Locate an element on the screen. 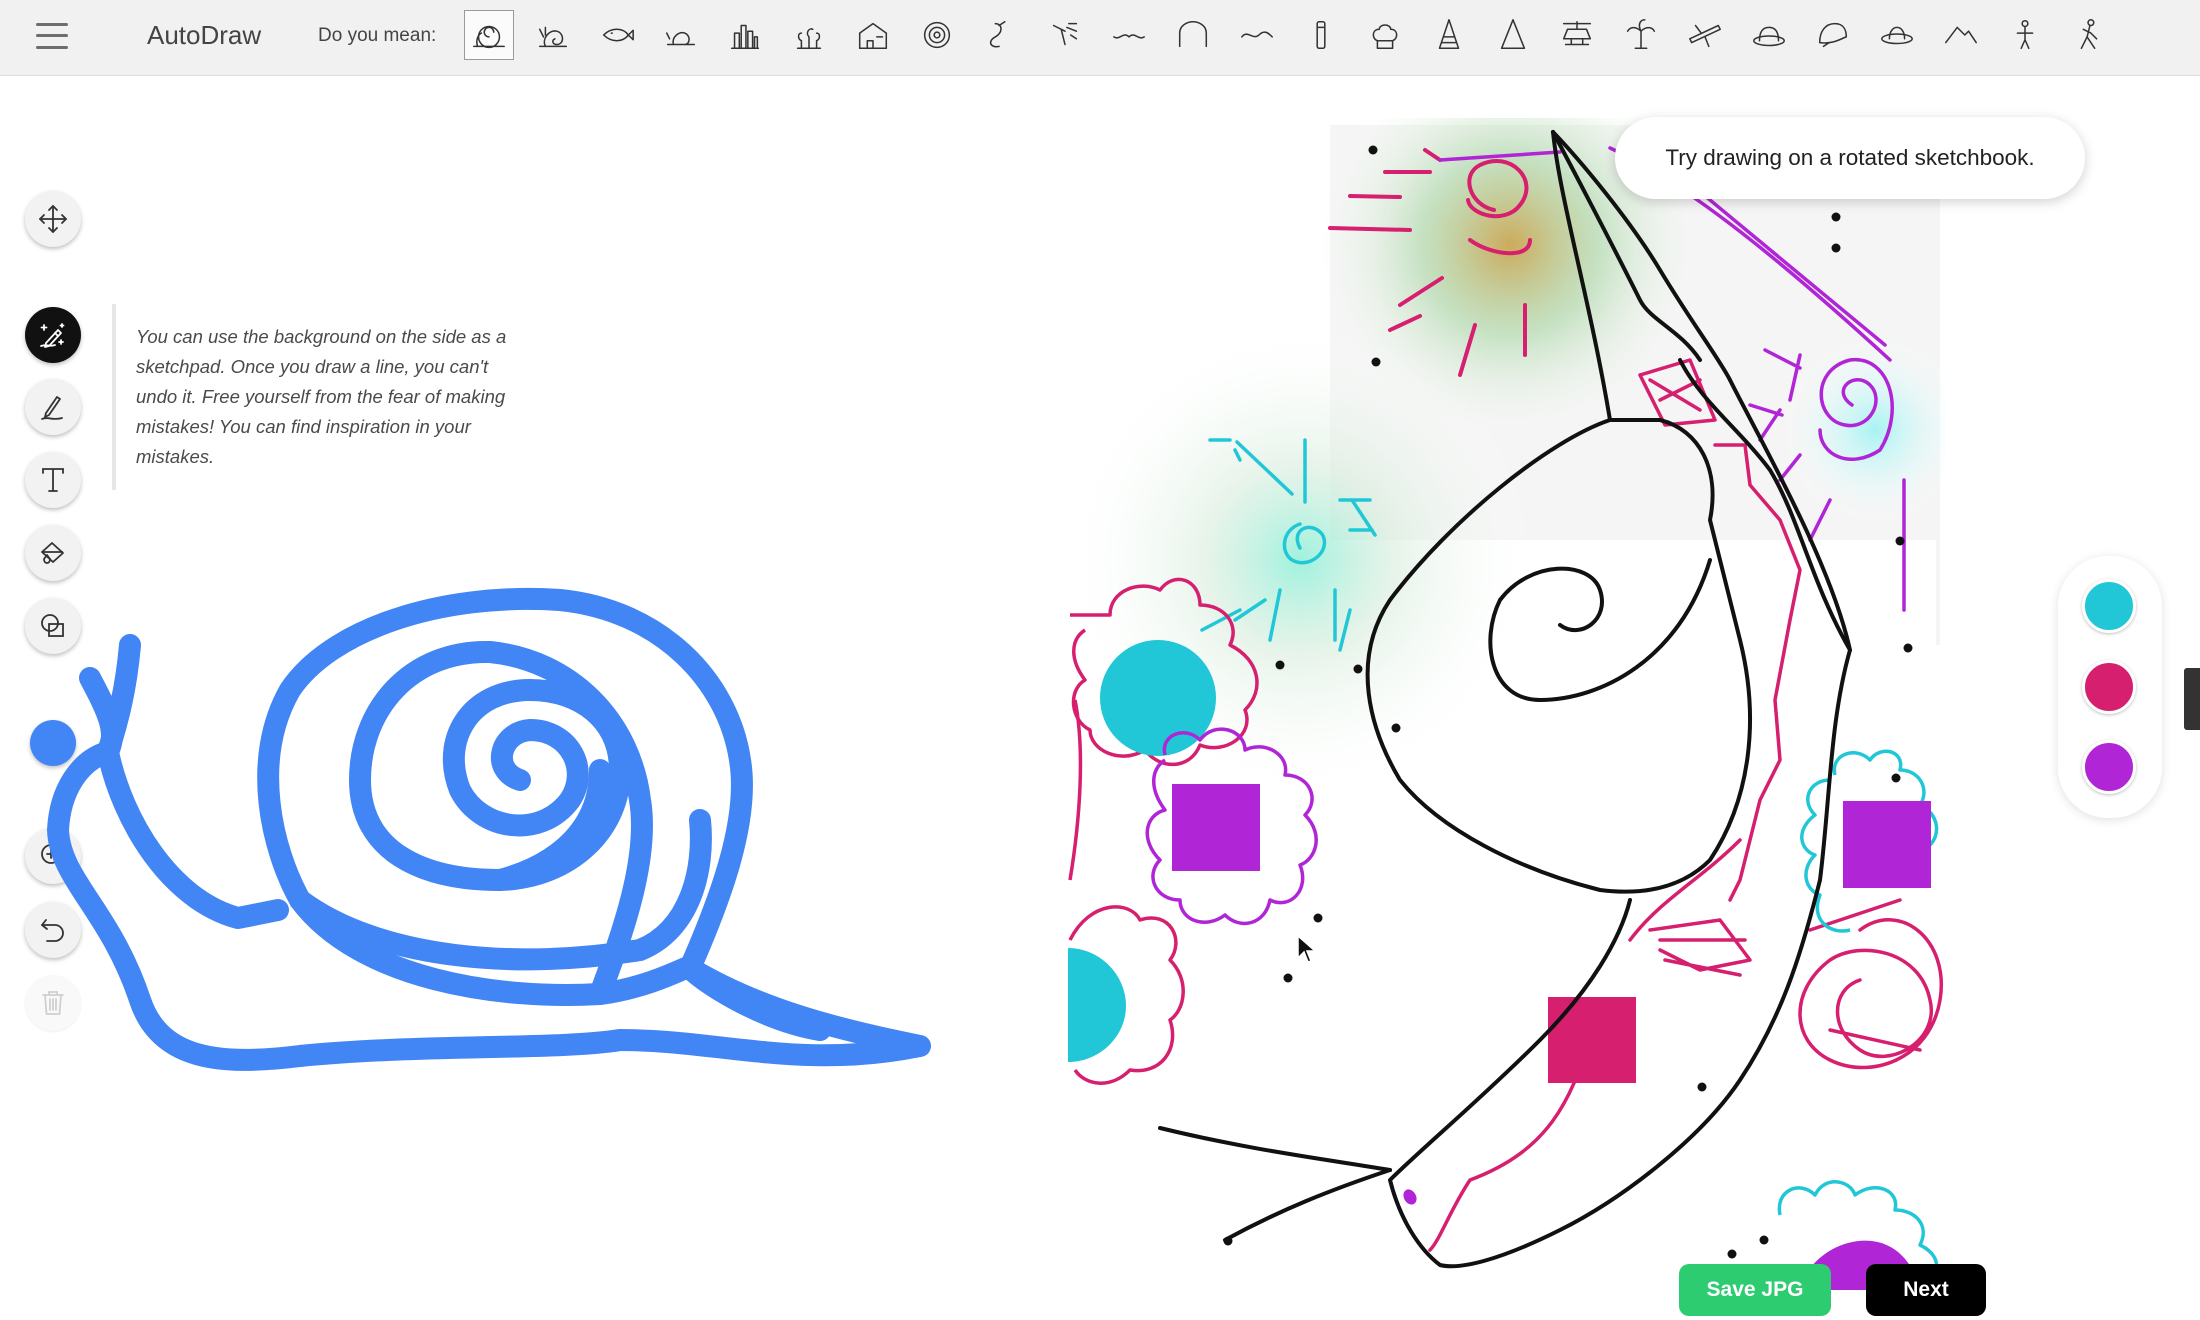  suggestion-target is located at coordinates (937, 35).